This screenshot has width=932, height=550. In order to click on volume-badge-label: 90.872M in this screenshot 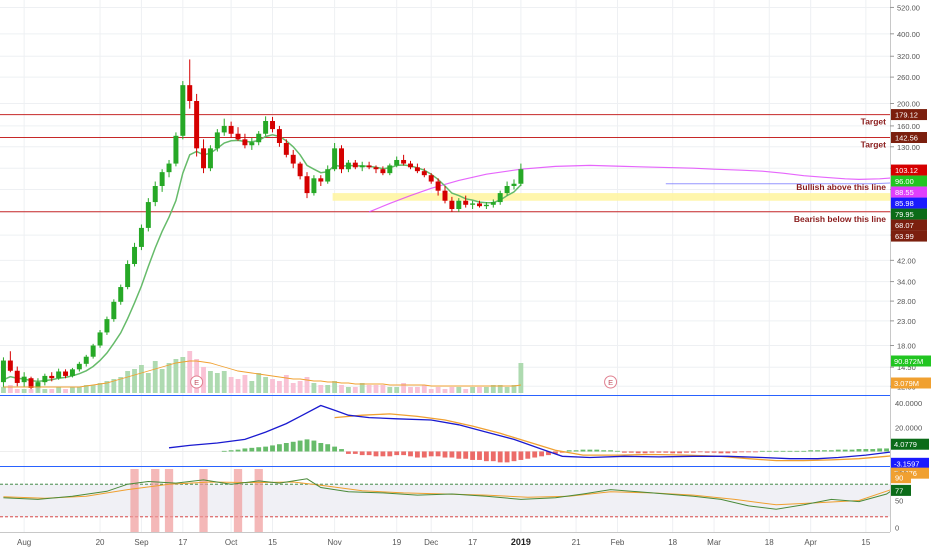, I will do `click(908, 361)`.